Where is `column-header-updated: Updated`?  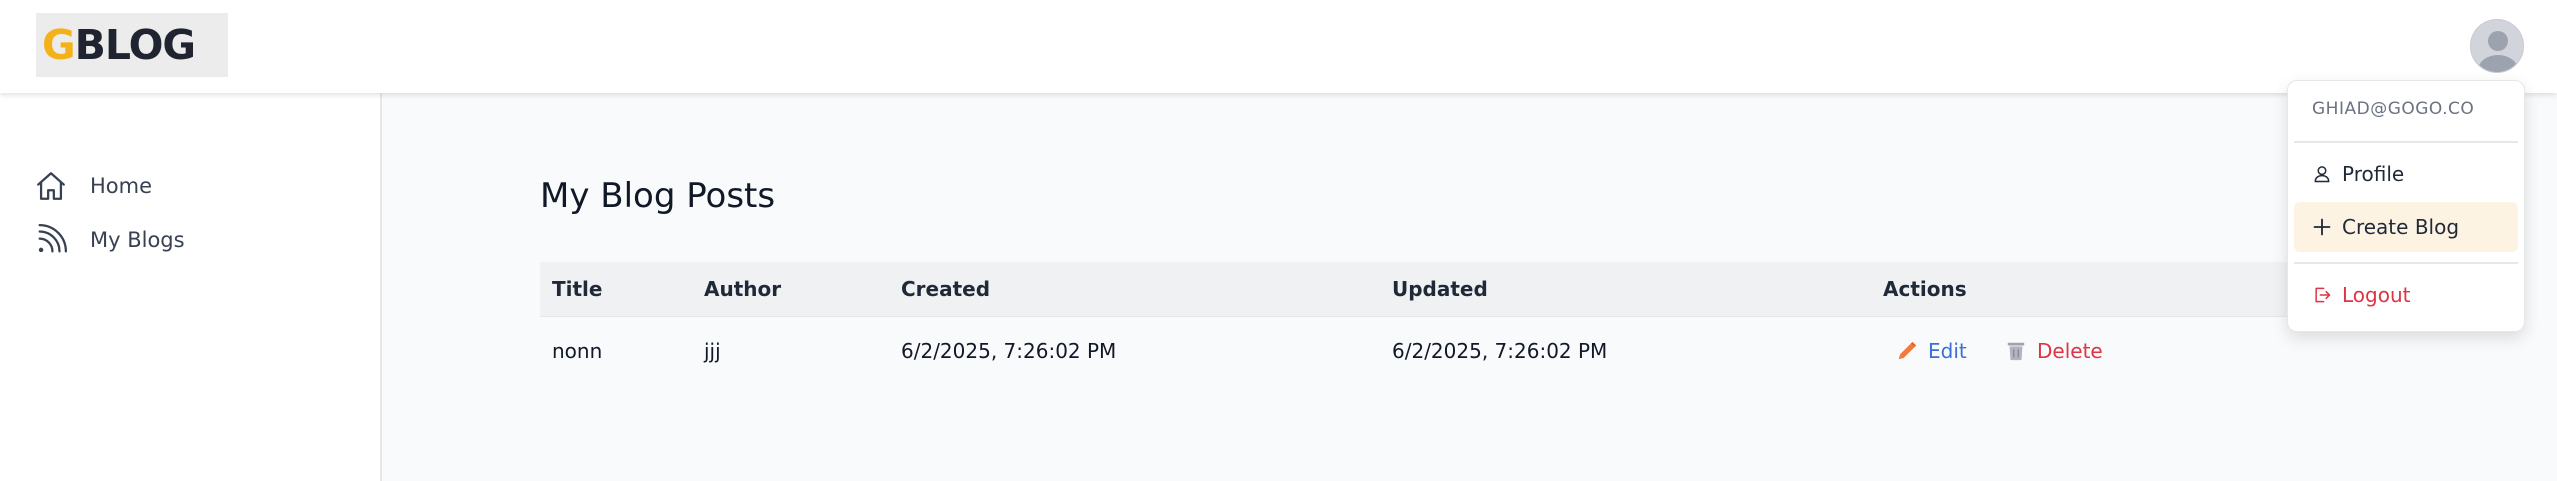
column-header-updated: Updated is located at coordinates (1440, 289).